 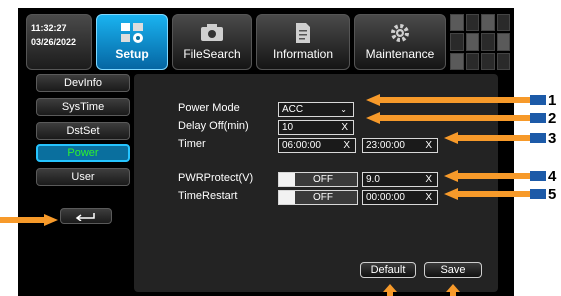 What do you see at coordinates (373, 179) in the screenshot?
I see `pwr-protect-value: 9.0` at bounding box center [373, 179].